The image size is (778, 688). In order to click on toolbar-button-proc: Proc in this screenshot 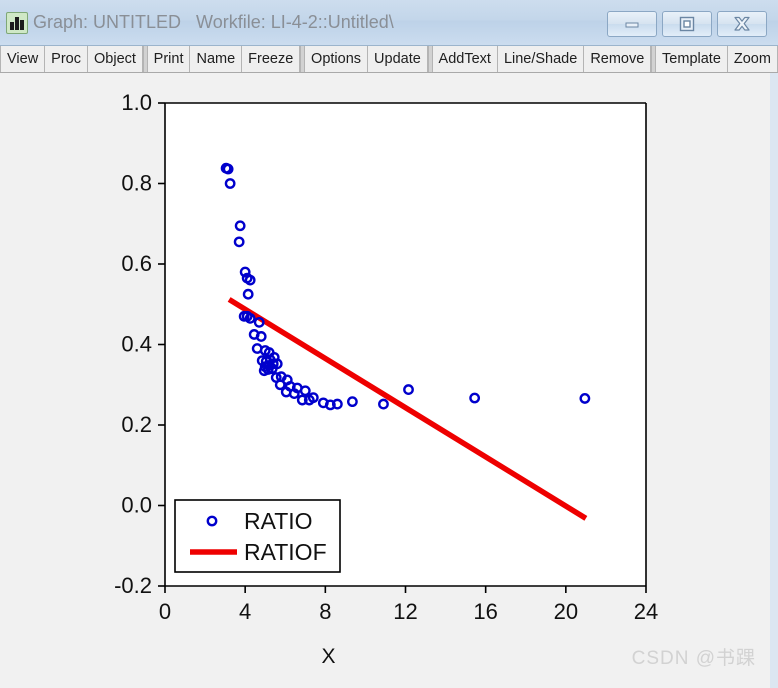, I will do `click(66, 59)`.